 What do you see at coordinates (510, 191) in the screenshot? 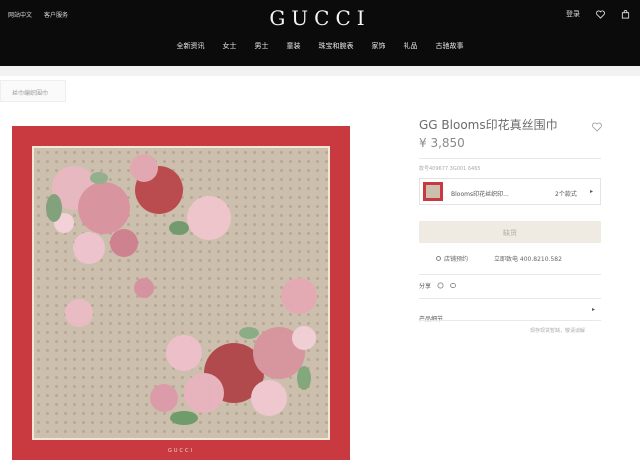
I see `variant-selector: Blooms印花丝织印... 2个款式 ▸` at bounding box center [510, 191].